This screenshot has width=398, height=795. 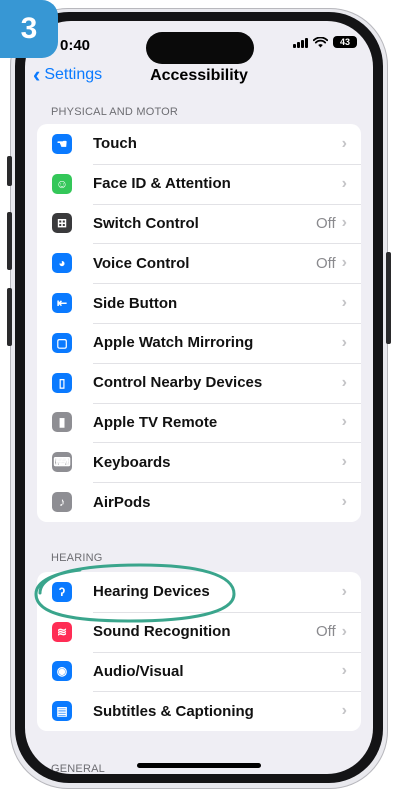 I want to click on row-label: Side Button, so click(x=135, y=303).